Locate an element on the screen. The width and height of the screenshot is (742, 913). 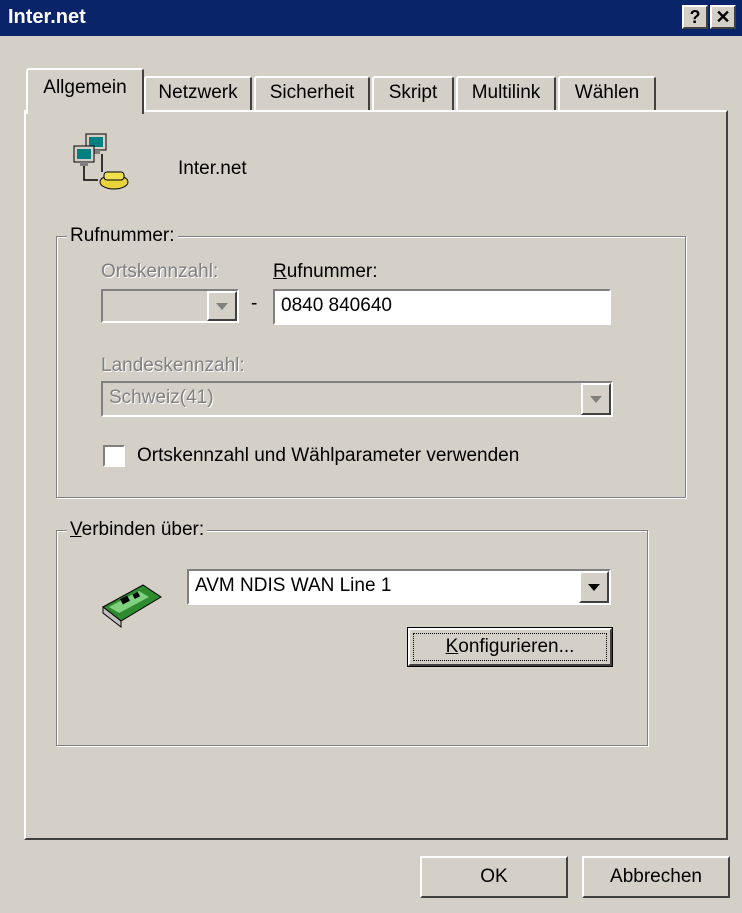
connect-group-label: Verbinden über: is located at coordinates (137, 530).